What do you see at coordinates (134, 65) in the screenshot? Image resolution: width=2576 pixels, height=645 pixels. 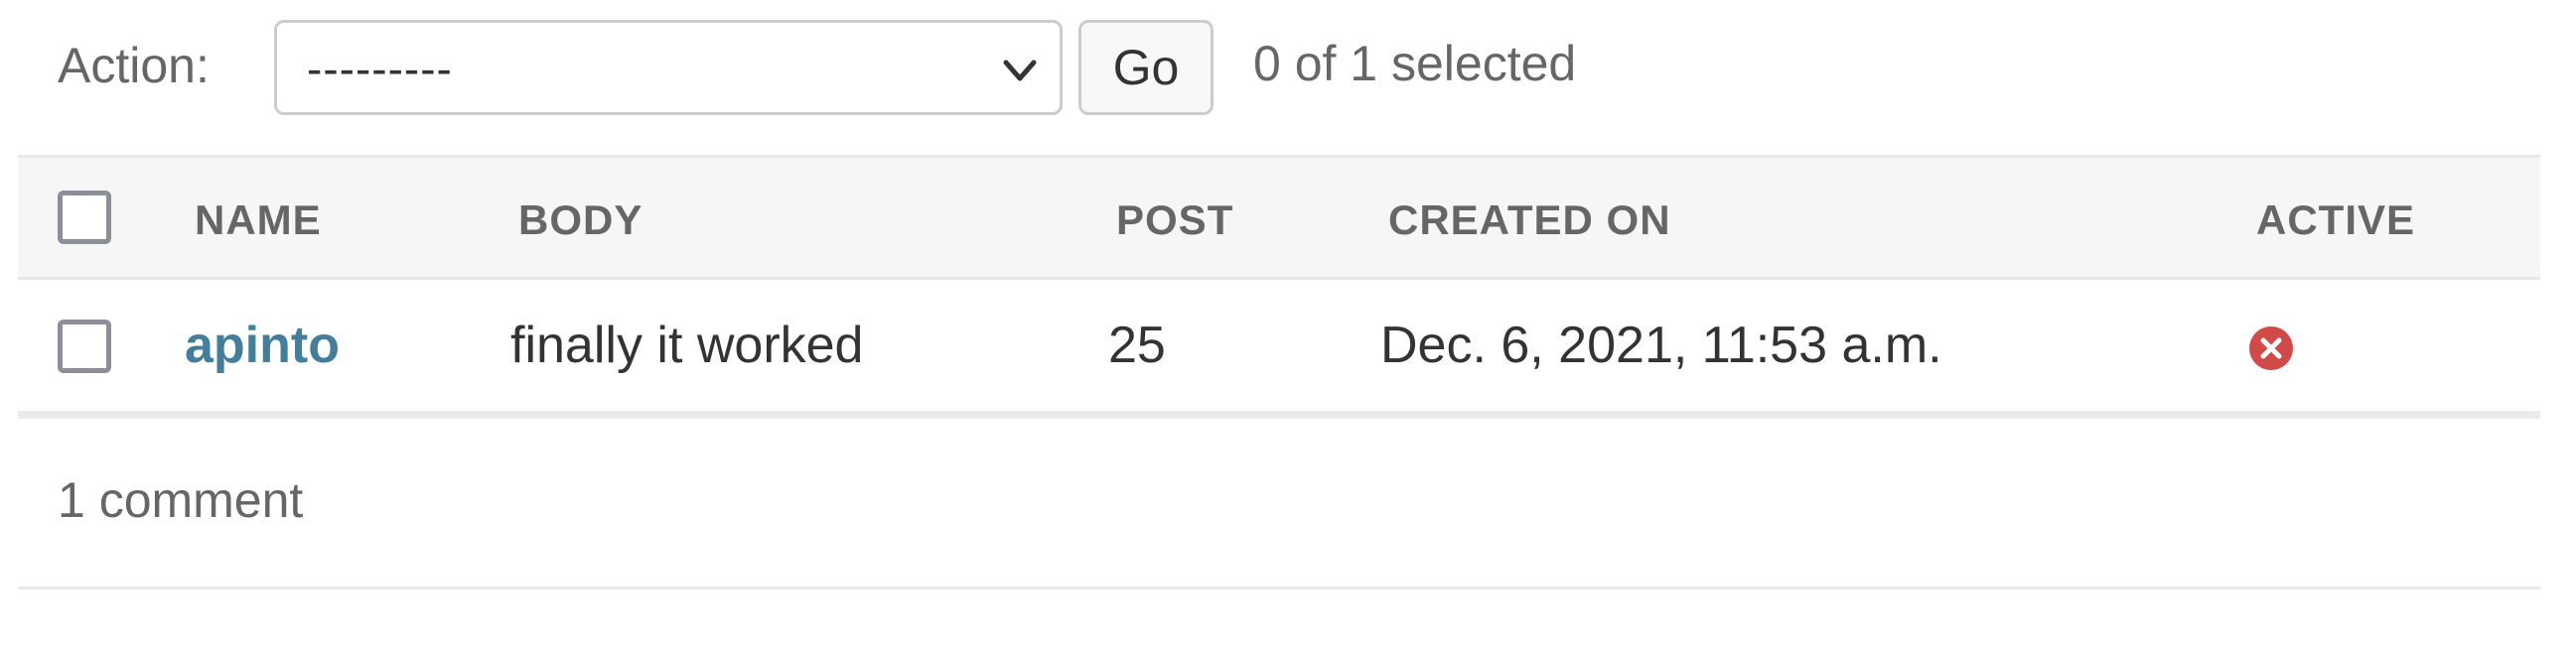 I see `action-label: Action:` at bounding box center [134, 65].